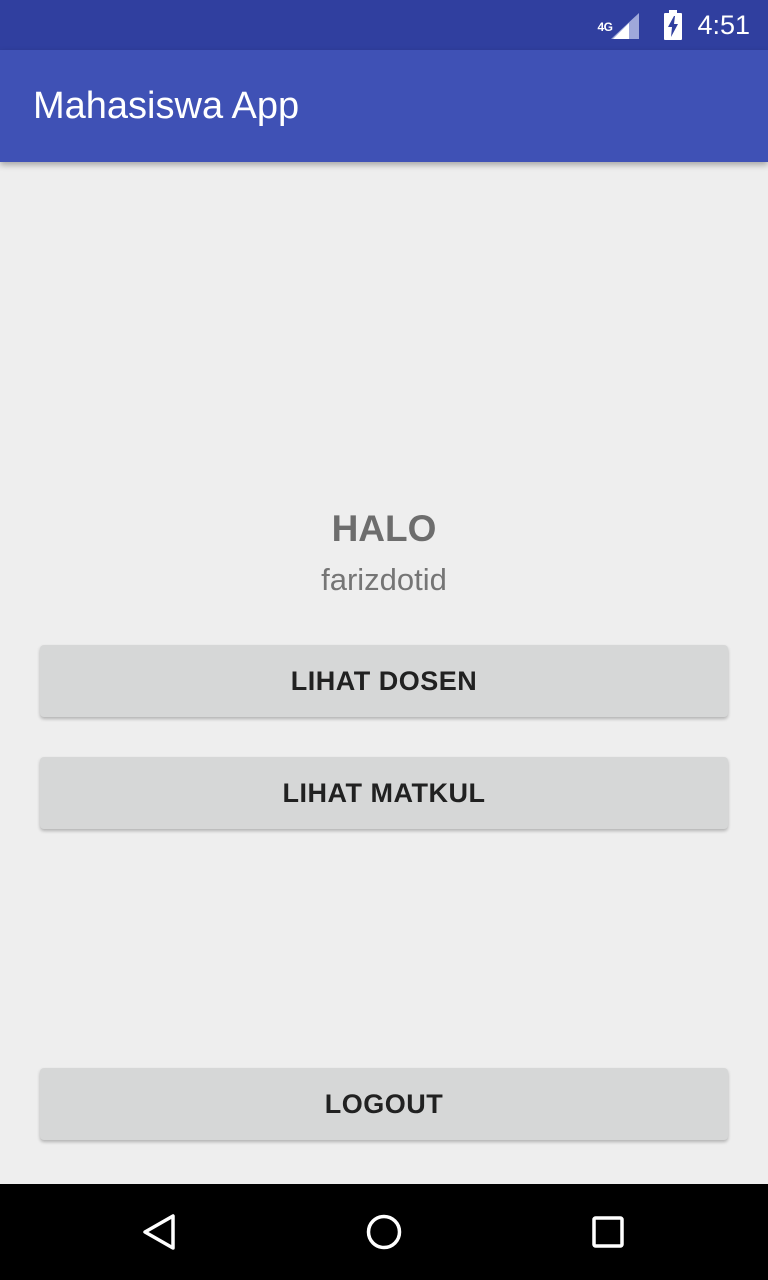  Describe the element at coordinates (384, 528) in the screenshot. I see `greeting-heading: HALO` at that location.